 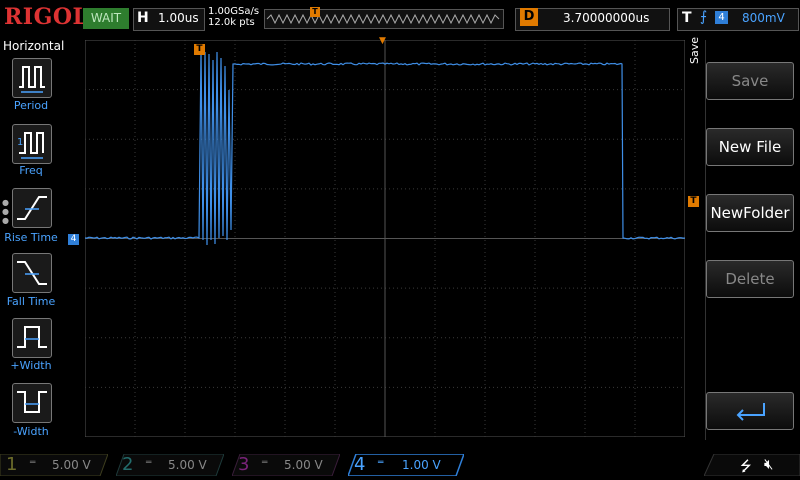 I want to click on trigger-source-badge: 4, so click(x=721, y=17).